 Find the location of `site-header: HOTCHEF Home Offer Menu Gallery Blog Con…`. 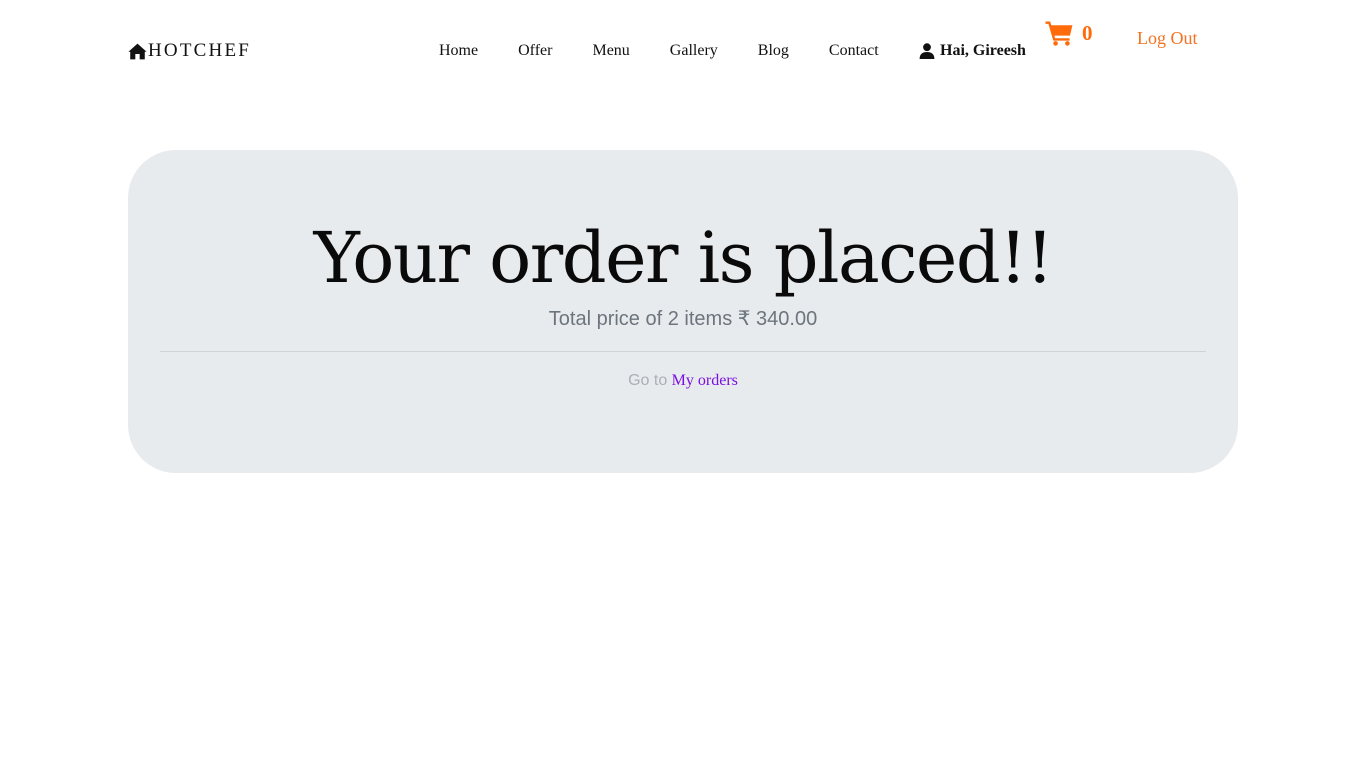

site-header: HOTCHEF Home Offer Menu Gallery Blog Con… is located at coordinates (683, 50).